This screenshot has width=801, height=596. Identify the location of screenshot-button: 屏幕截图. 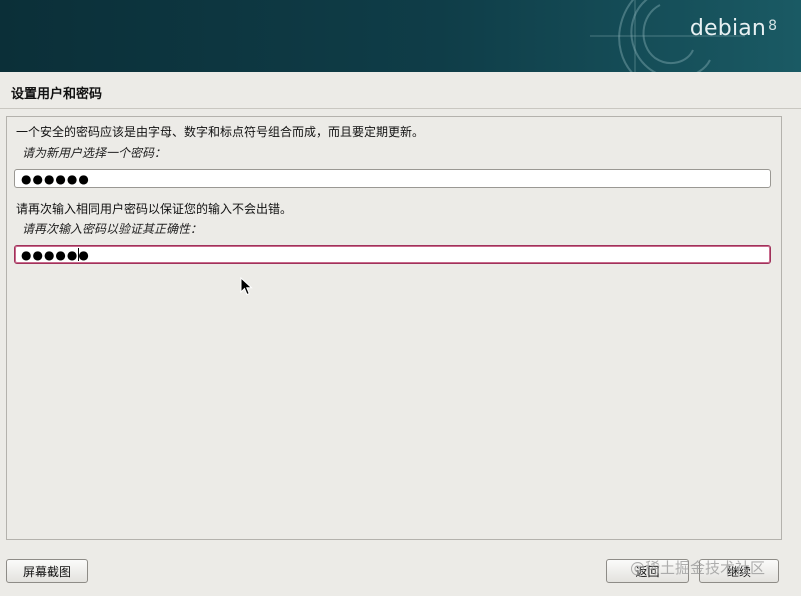
(47, 571).